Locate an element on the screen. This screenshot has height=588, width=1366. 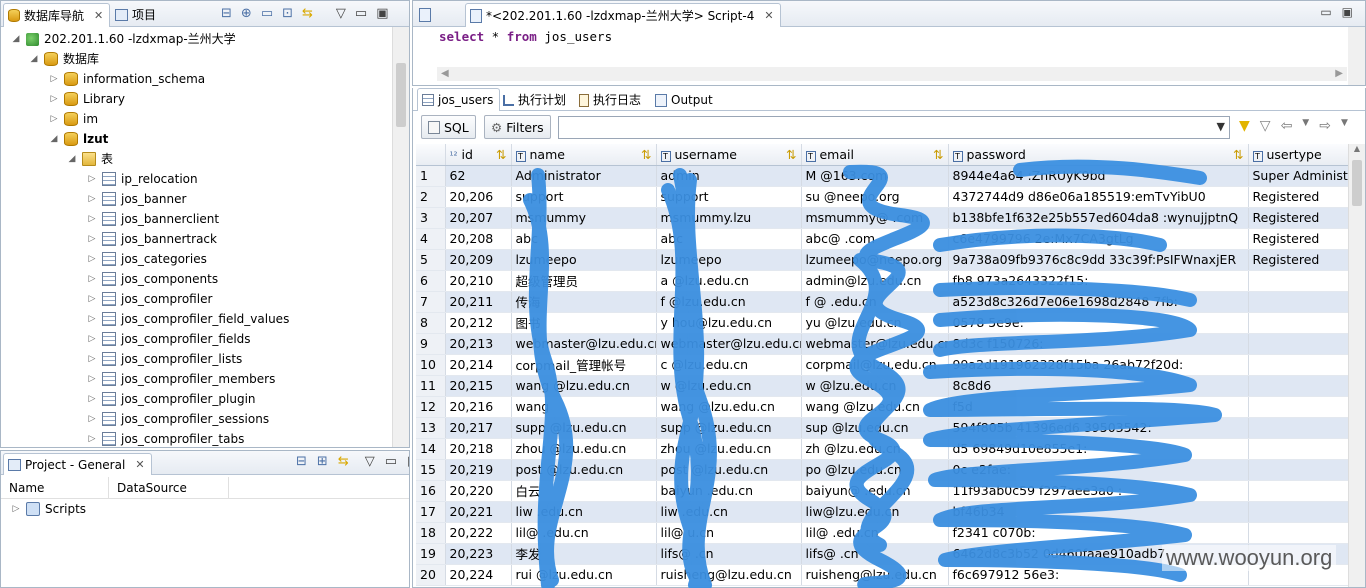
grid-cell-username: baiyun .edu.cn is located at coordinates (729, 491).